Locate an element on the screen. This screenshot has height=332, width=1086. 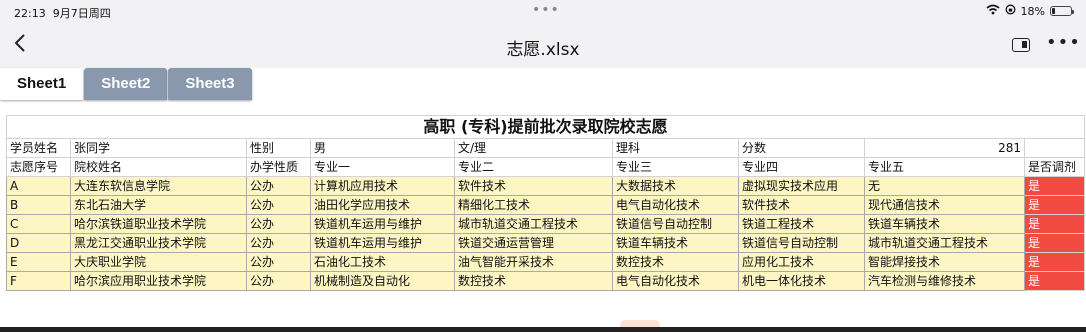
info-cell: 学员姓名 is located at coordinates (38, 148).